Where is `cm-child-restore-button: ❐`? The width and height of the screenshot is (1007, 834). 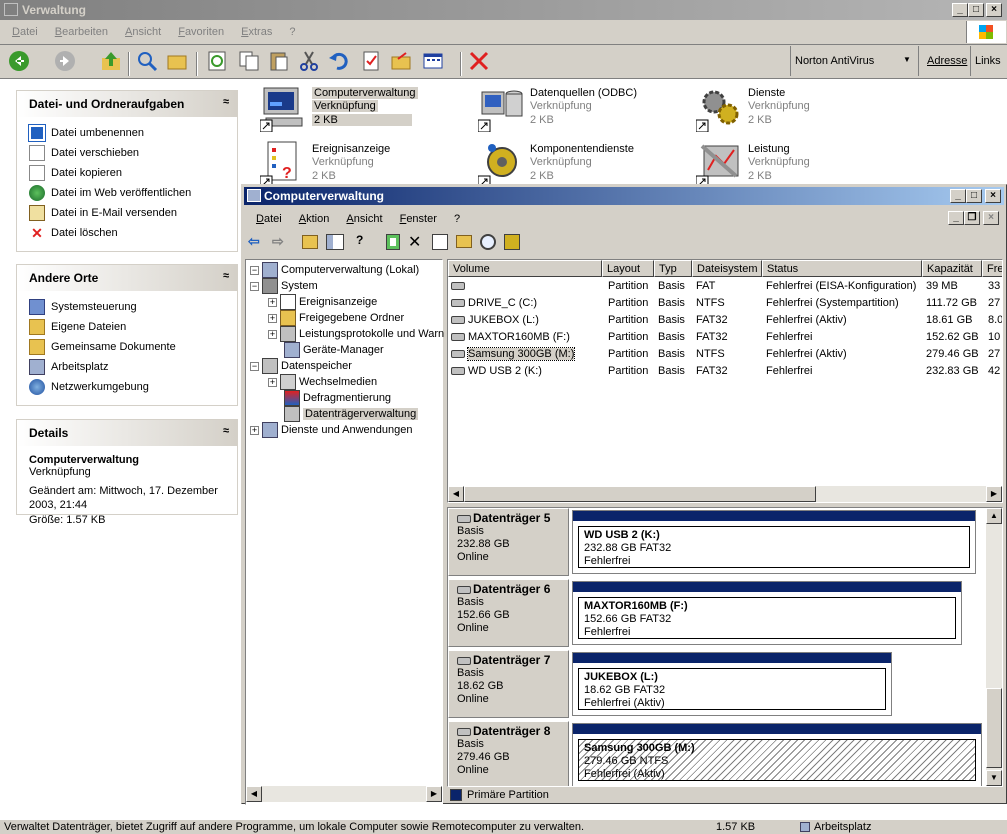 cm-child-restore-button: ❐ is located at coordinates (972, 218).